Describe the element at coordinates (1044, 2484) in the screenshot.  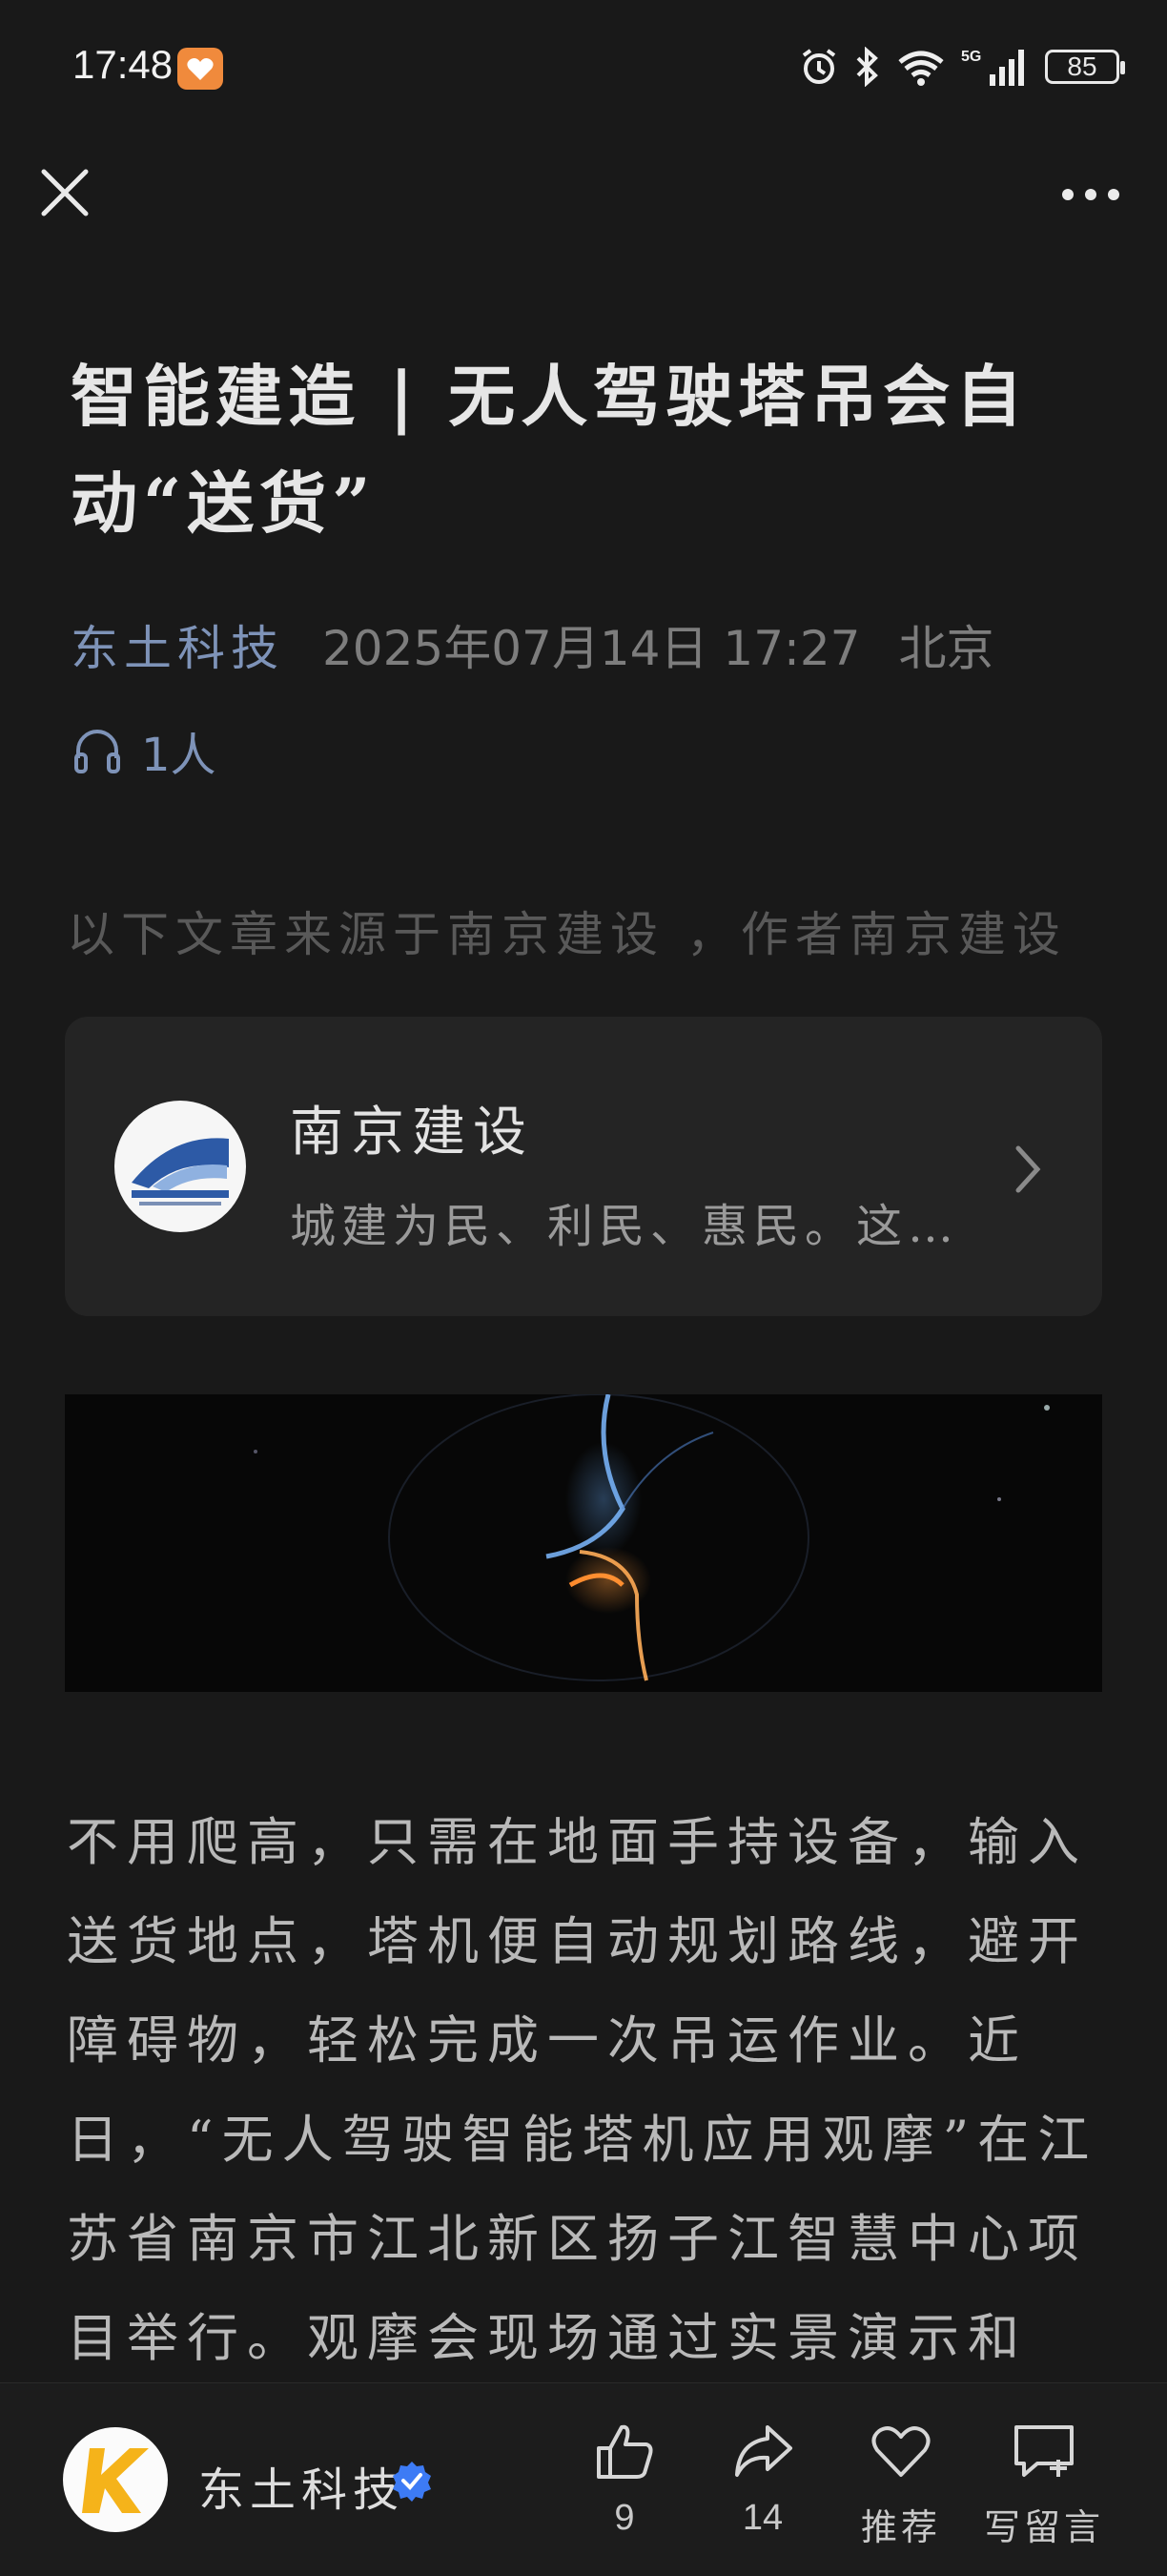
I see `comment-button: 写留言` at that location.